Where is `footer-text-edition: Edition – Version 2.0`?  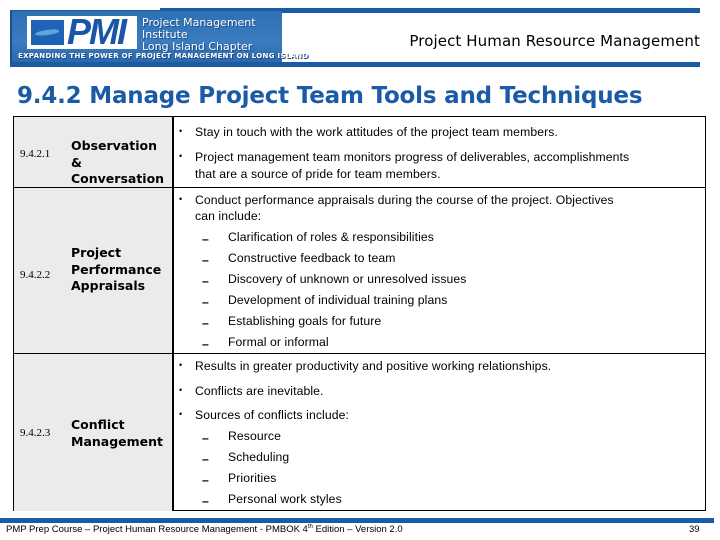
footer-text-edition: Edition – Version 2.0 is located at coordinates (357, 530).